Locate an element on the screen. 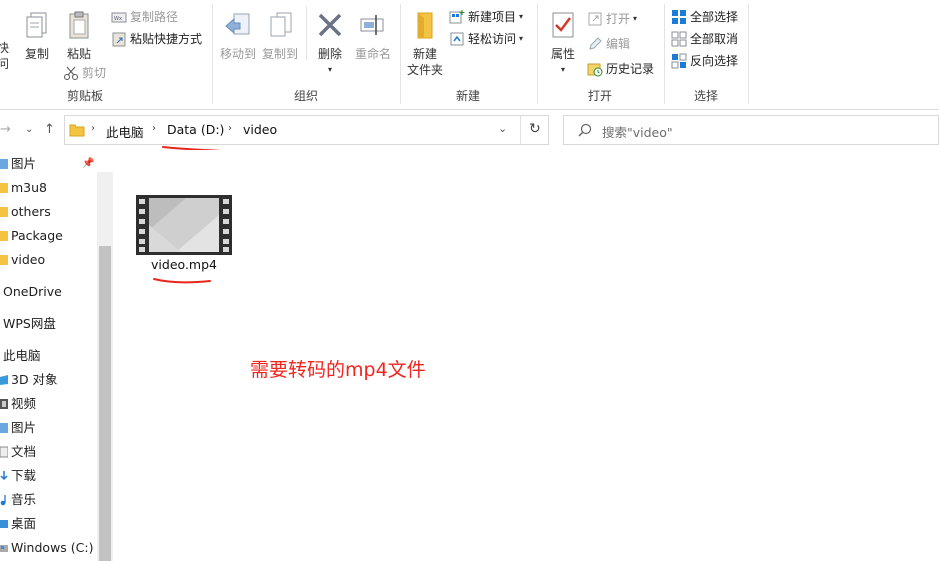 The image size is (939, 561). nav-item-label: WPS网盘 is located at coordinates (29, 323).